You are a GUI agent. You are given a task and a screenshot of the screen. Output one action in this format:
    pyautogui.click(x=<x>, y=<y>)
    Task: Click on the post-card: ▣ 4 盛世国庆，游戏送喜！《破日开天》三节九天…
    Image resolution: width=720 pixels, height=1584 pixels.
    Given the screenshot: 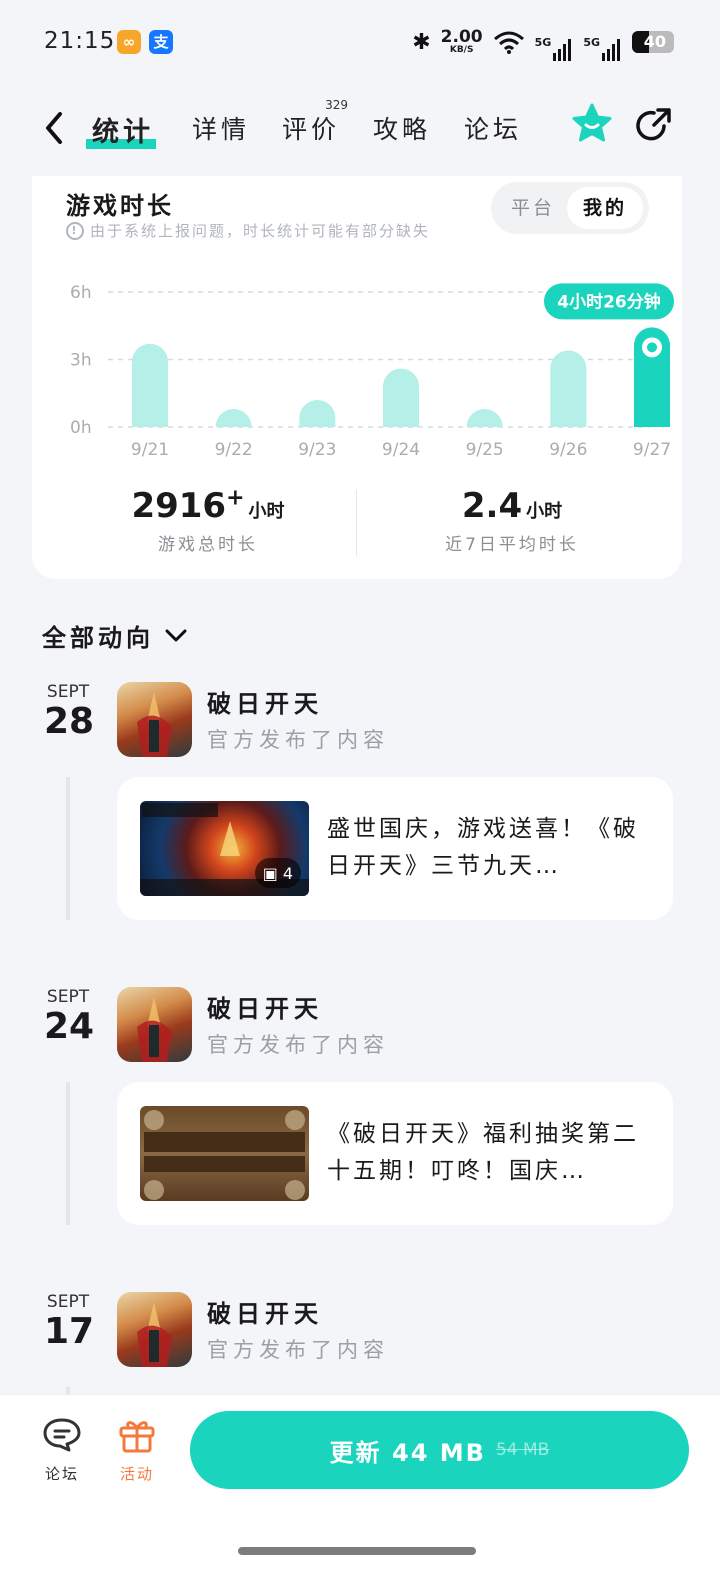 What is the action you would take?
    pyautogui.click(x=395, y=848)
    